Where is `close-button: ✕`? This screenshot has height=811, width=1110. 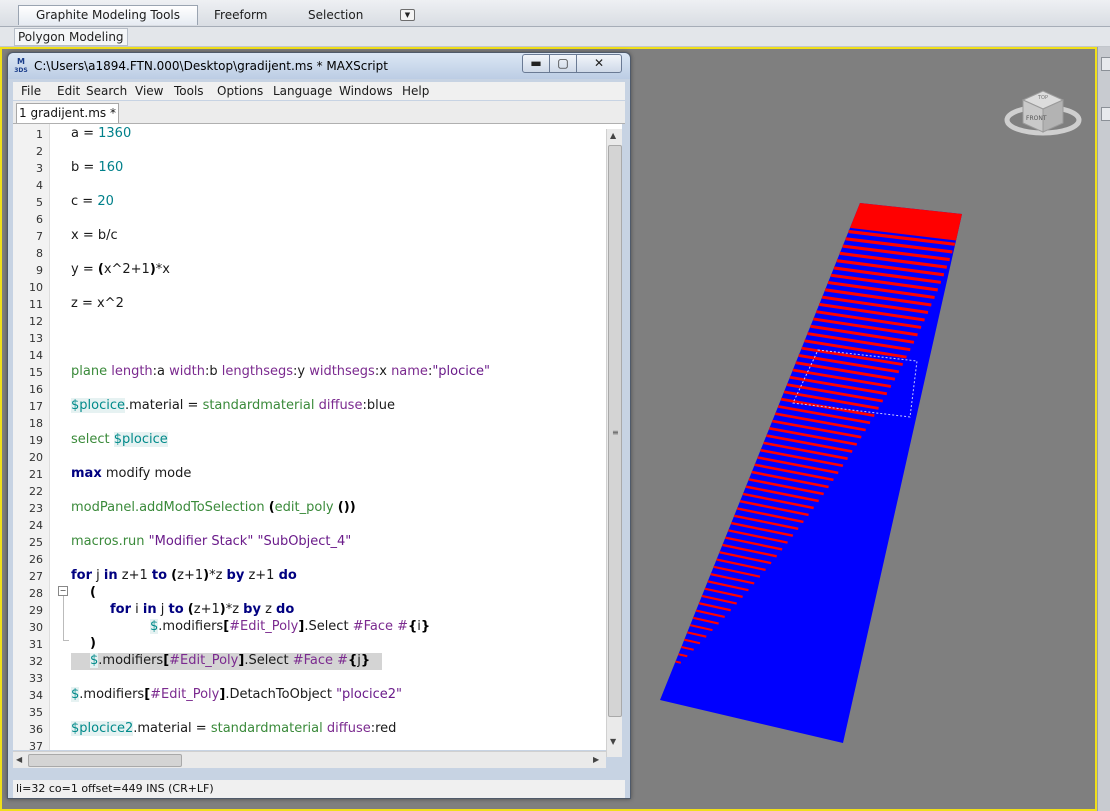 close-button: ✕ is located at coordinates (599, 63).